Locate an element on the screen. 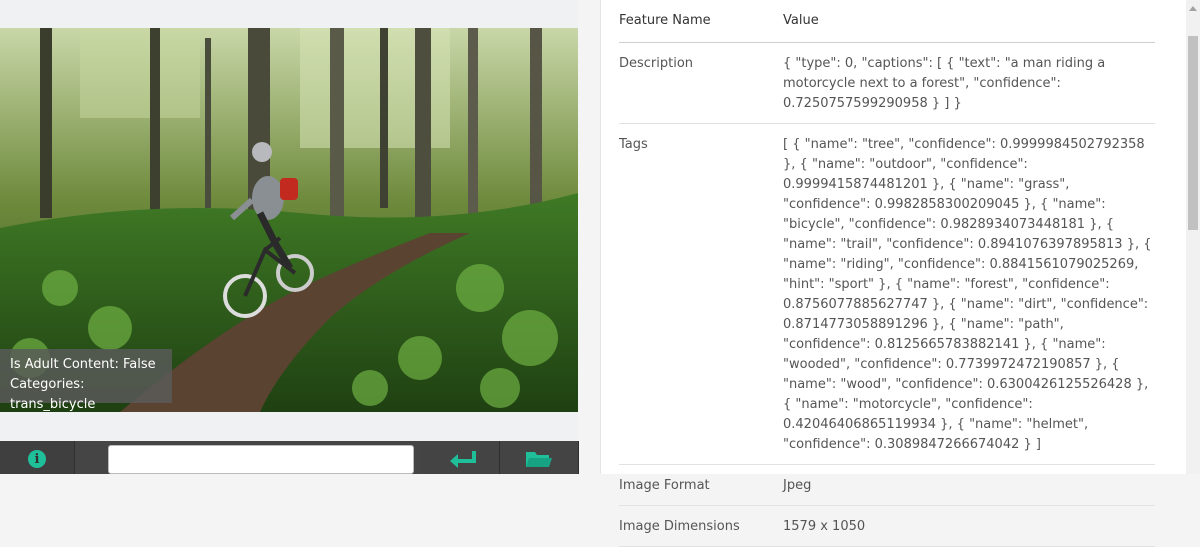 The height and width of the screenshot is (547, 1200). adult-content-label: Is Adult Content: False is located at coordinates (83, 364).